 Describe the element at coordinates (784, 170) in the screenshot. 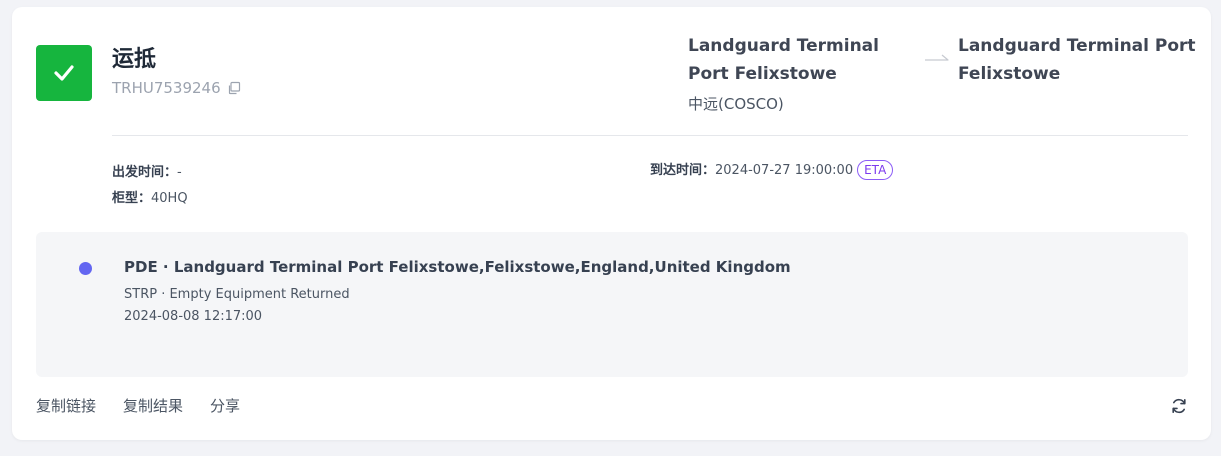

I see `arrival-value: 2024-07-27 19:00:00` at that location.